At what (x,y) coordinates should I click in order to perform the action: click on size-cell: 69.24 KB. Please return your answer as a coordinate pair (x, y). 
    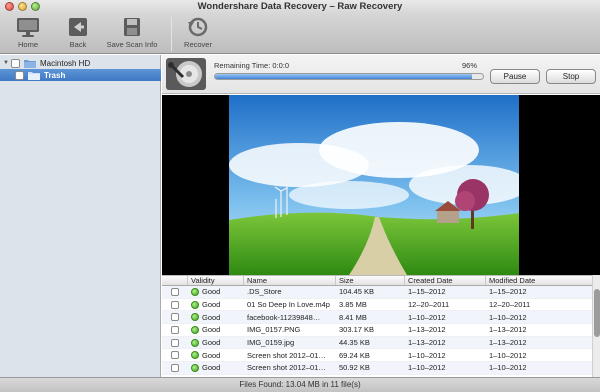
    Looking at the image, I should click on (354, 355).